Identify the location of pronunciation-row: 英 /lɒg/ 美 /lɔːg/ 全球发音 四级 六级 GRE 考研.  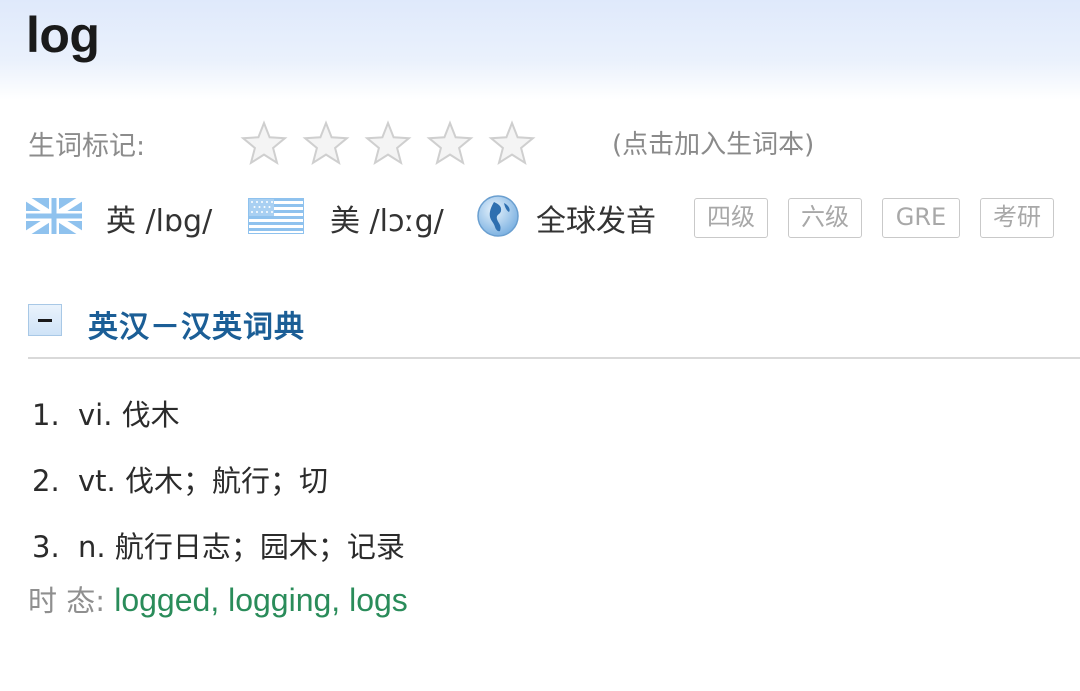
(553, 218).